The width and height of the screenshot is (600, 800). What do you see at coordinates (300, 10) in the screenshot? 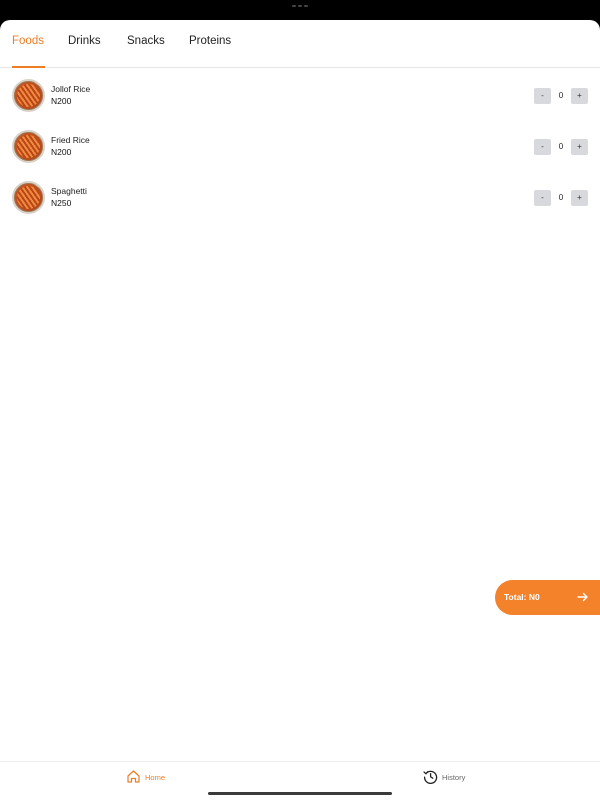
I see `top-strip` at bounding box center [300, 10].